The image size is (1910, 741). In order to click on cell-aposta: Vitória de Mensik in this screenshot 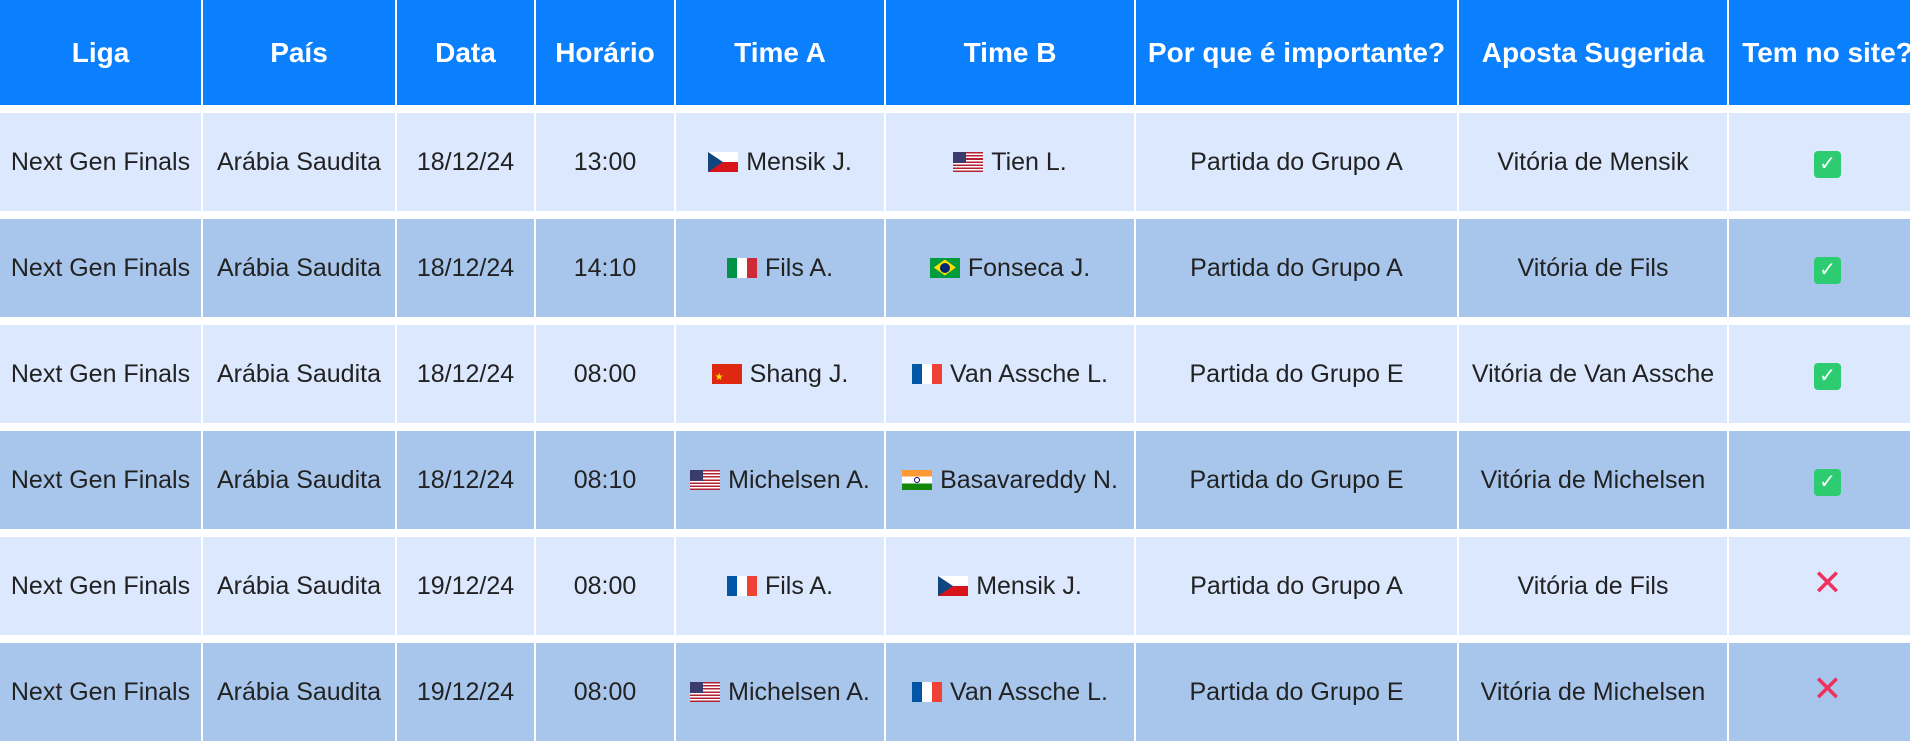, I will do `click(1593, 158)`.